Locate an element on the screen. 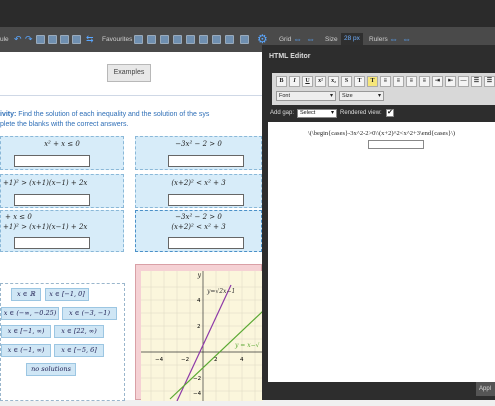 Image resolution: width=495 pixels, height=406 pixels. graph-panel: y y=√2x−1 y = x−√ −4 −2 2 4 4 2 −2 −4 is located at coordinates (199, 333).